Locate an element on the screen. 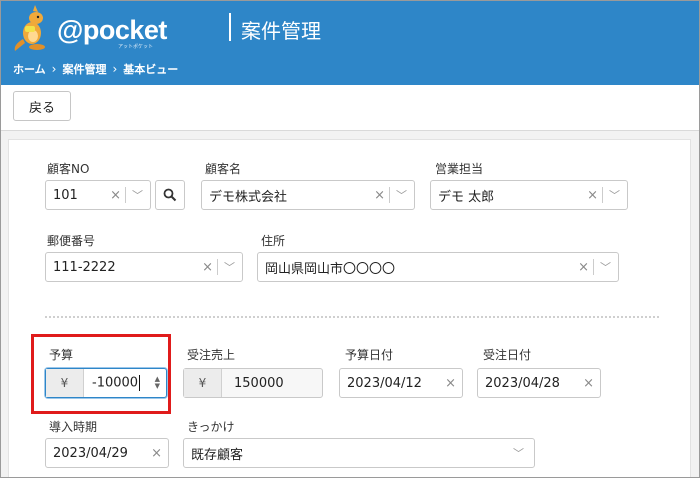  address-value: 岡山県岡山市〇〇〇〇 is located at coordinates (330, 269).